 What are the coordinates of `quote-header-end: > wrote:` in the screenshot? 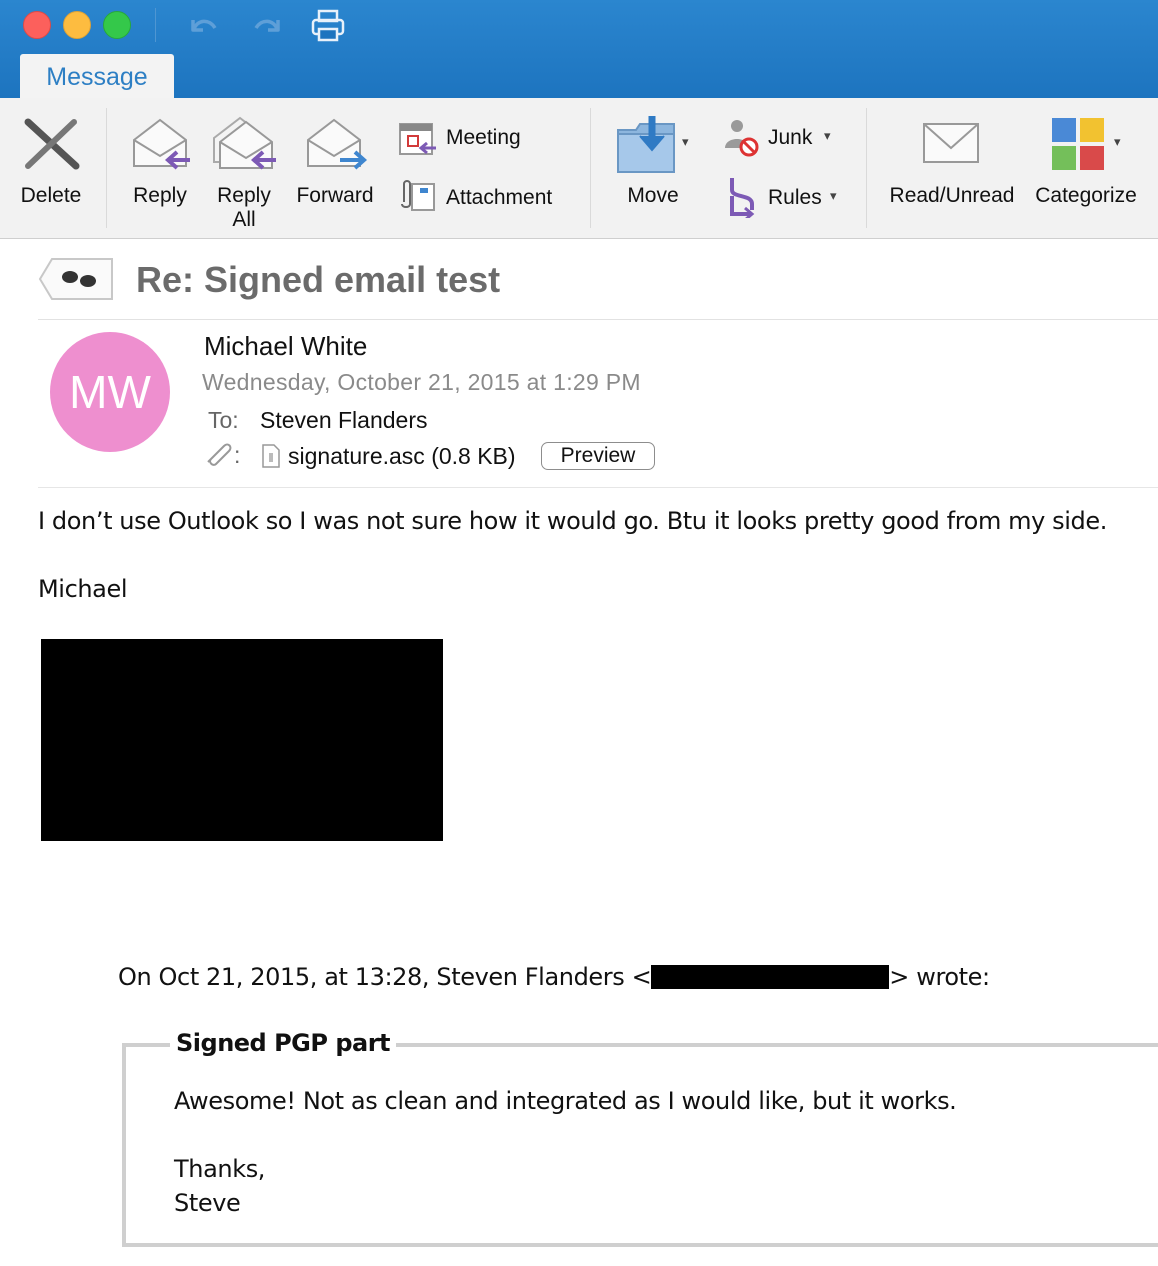 It's located at (939, 977).